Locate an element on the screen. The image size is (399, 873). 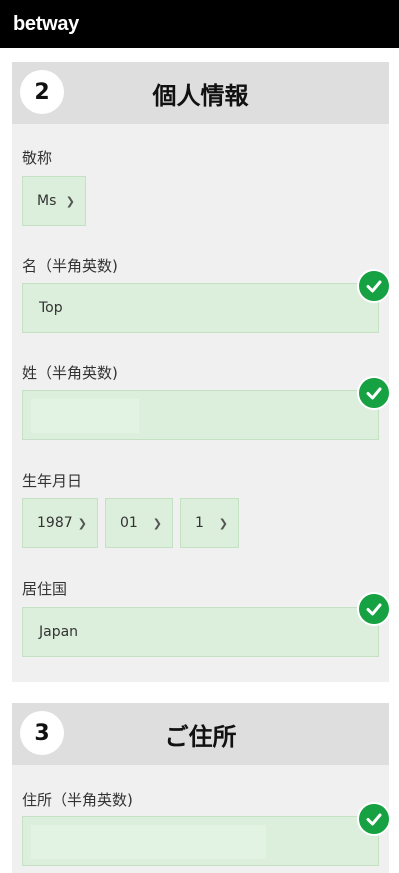
section-title: ご住所 is located at coordinates (200, 736).